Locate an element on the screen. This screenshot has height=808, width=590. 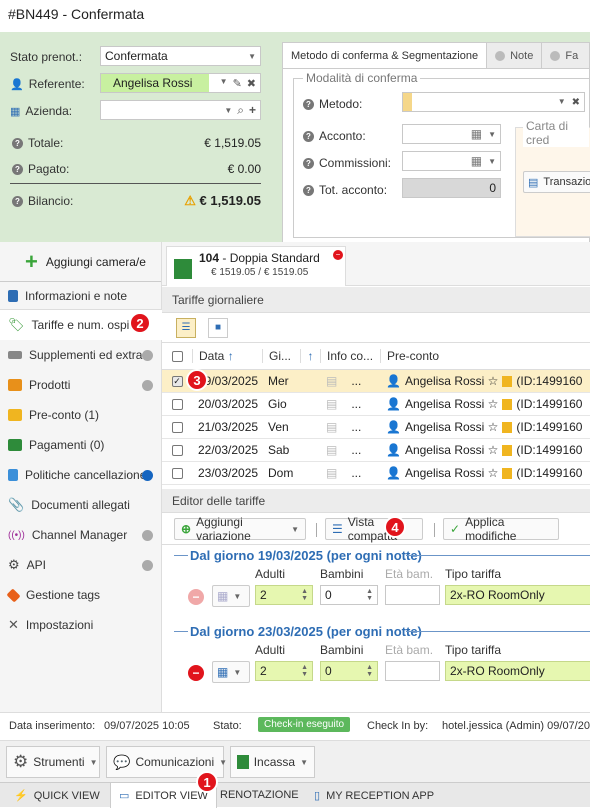
referente-field: Angelisa Rossi ▼ ✎ ✖ is located at coordinates (180, 83).